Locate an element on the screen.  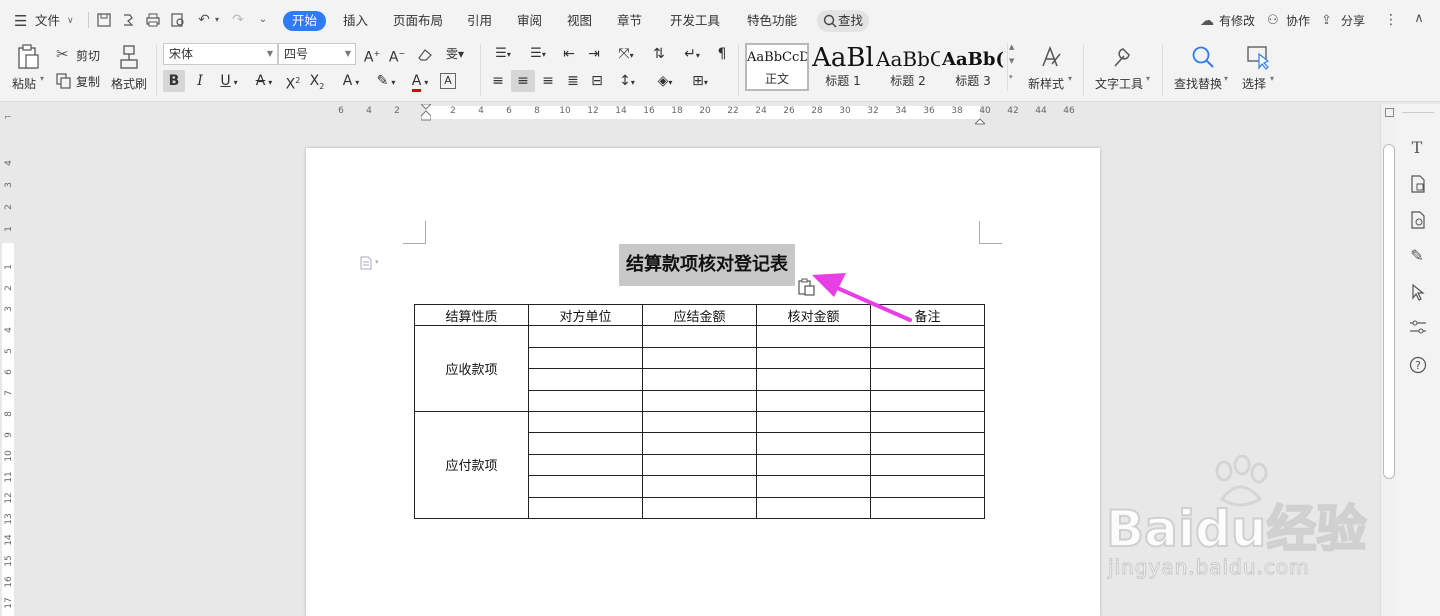
header-cell: 对方单位 is located at coordinates (585, 315).